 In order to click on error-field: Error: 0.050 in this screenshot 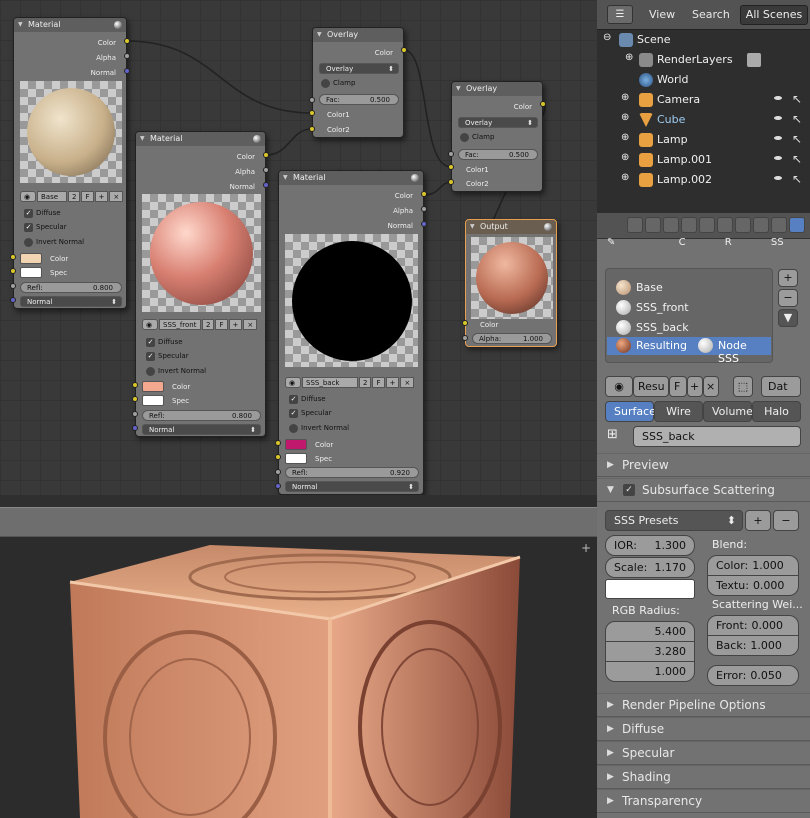, I will do `click(753, 675)`.